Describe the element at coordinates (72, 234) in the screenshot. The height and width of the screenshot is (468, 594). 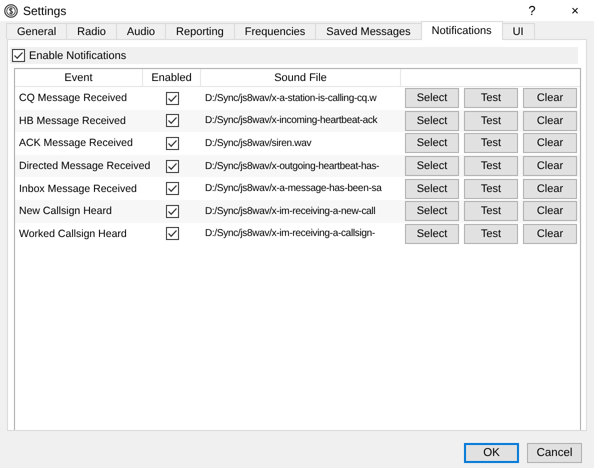
I see `event-cell-text: Worked Callsign Heard` at that location.